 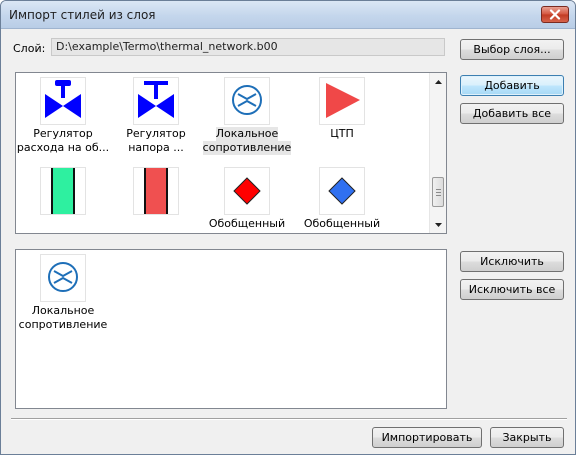 I want to click on exclude-all-button: Исключить все, so click(x=512, y=289).